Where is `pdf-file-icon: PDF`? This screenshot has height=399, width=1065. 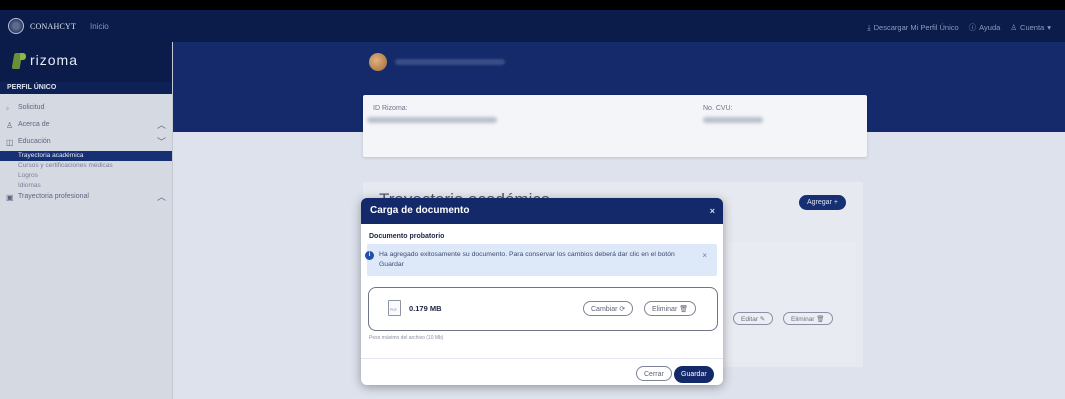 pdf-file-icon: PDF is located at coordinates (394, 308).